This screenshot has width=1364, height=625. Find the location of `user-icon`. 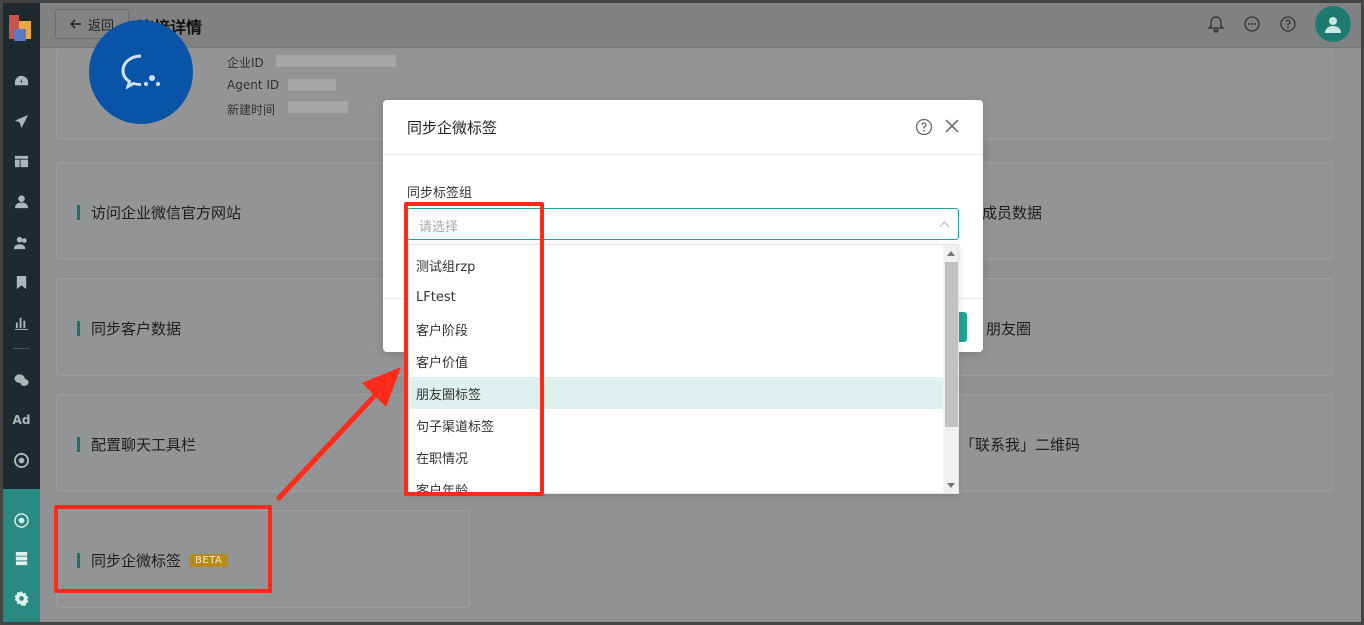

user-icon is located at coordinates (21, 201).